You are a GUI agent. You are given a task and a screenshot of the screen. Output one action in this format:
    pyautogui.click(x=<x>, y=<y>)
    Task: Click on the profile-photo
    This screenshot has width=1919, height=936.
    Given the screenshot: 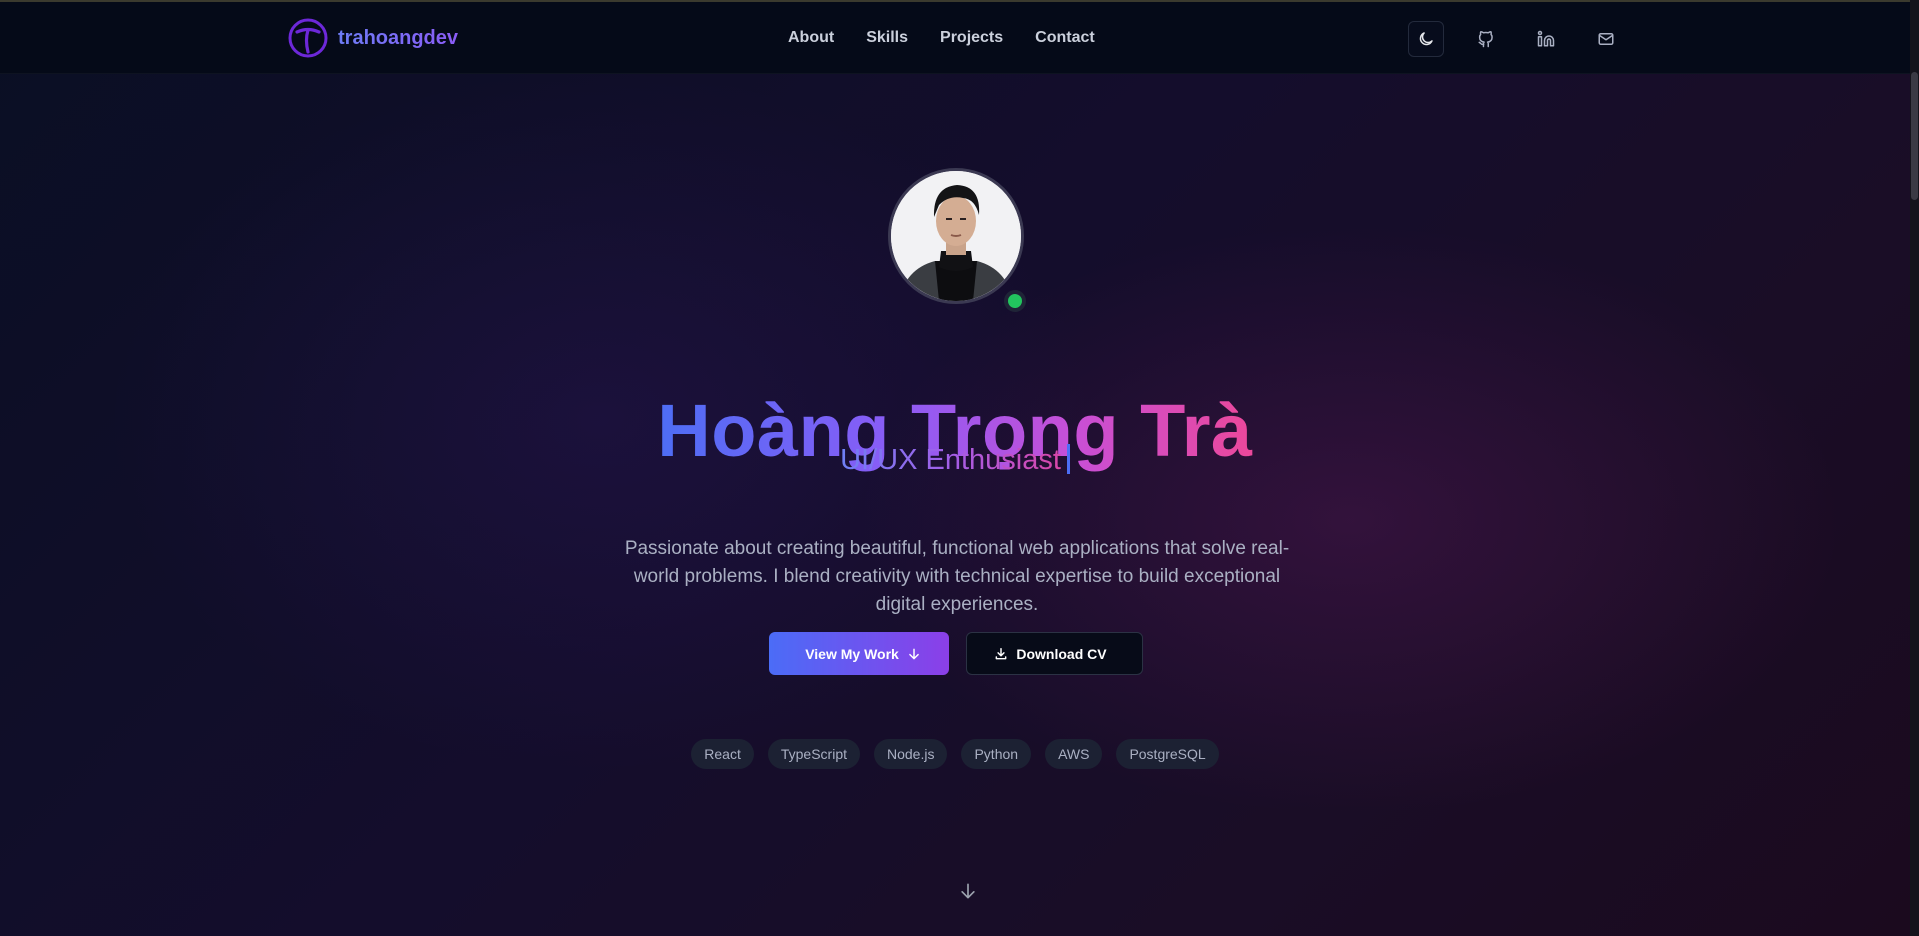 What is the action you would take?
    pyautogui.click(x=956, y=236)
    